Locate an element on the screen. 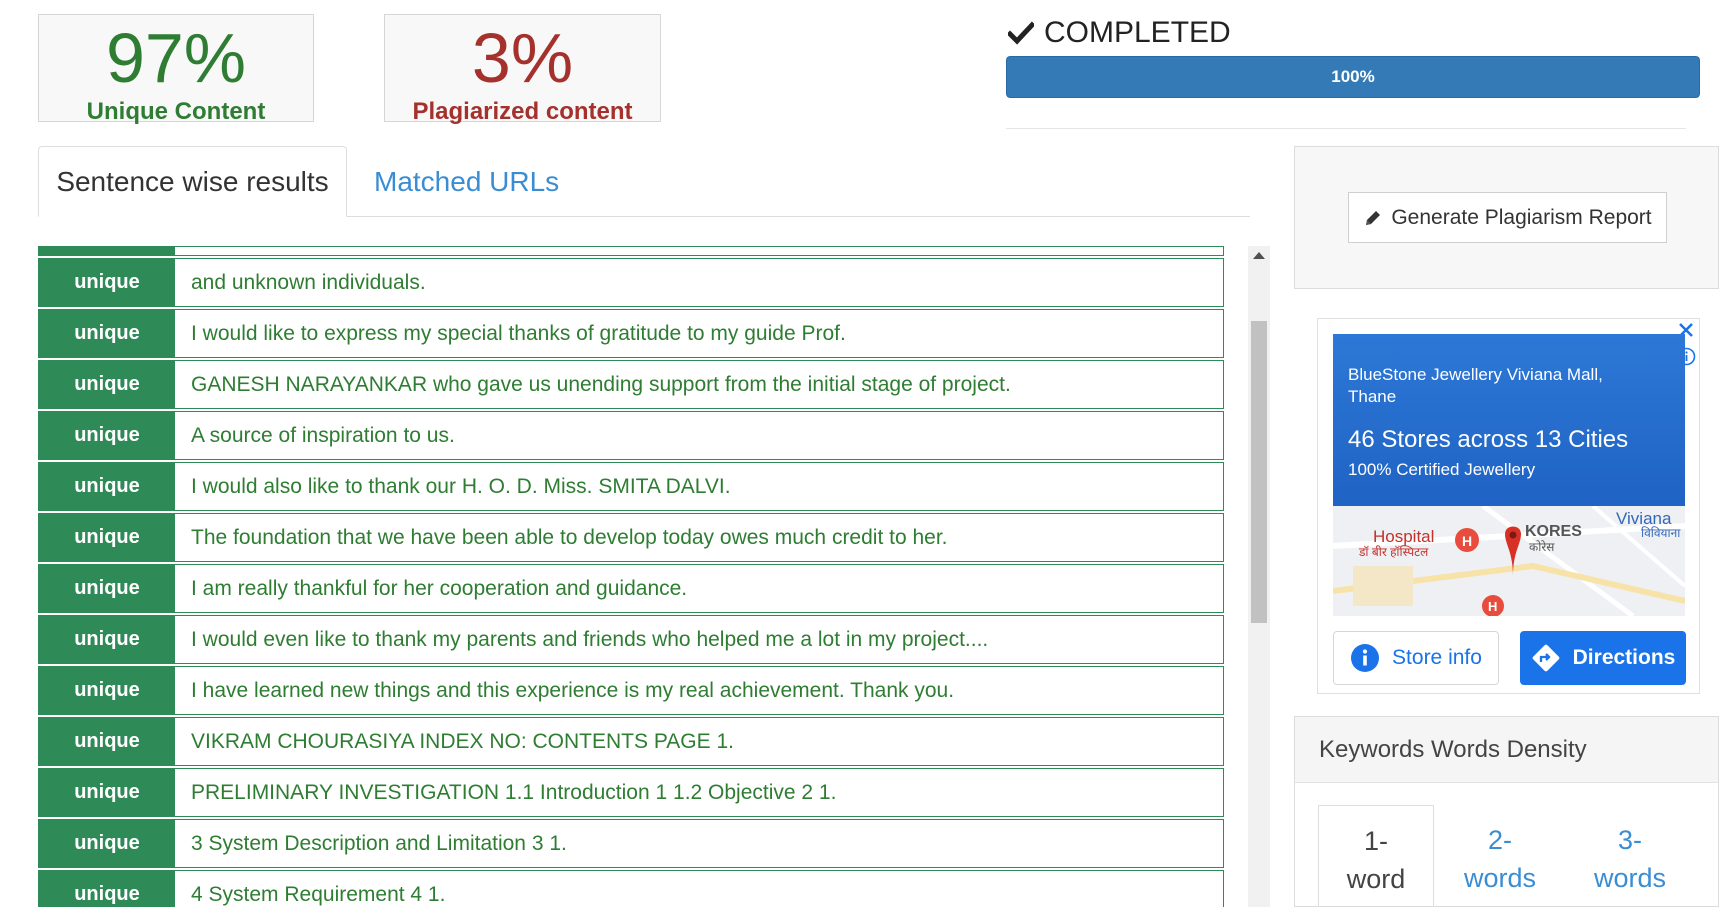 This screenshot has height=907, width=1735. tab-1-word: 1- word is located at coordinates (1376, 856).